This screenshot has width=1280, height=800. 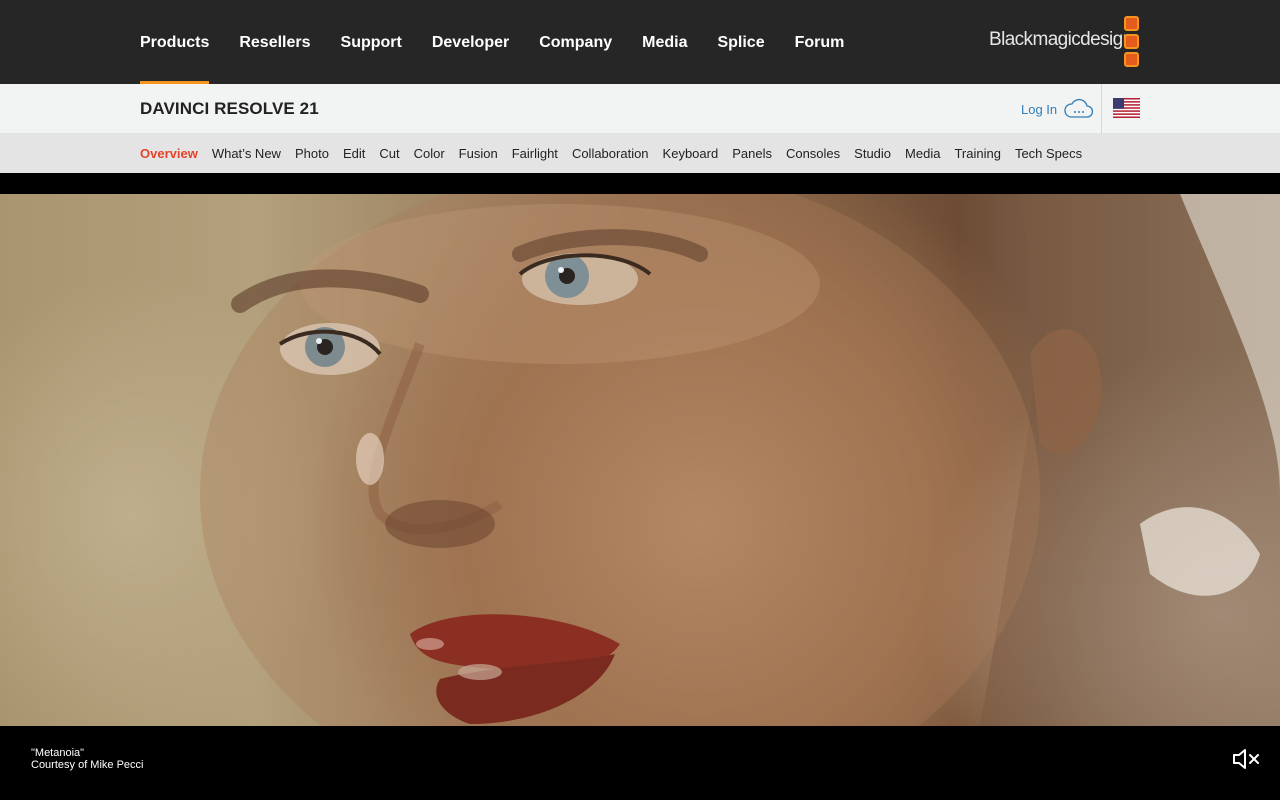 I want to click on subnav-tech-specs: Tech Specs, so click(x=1048, y=153).